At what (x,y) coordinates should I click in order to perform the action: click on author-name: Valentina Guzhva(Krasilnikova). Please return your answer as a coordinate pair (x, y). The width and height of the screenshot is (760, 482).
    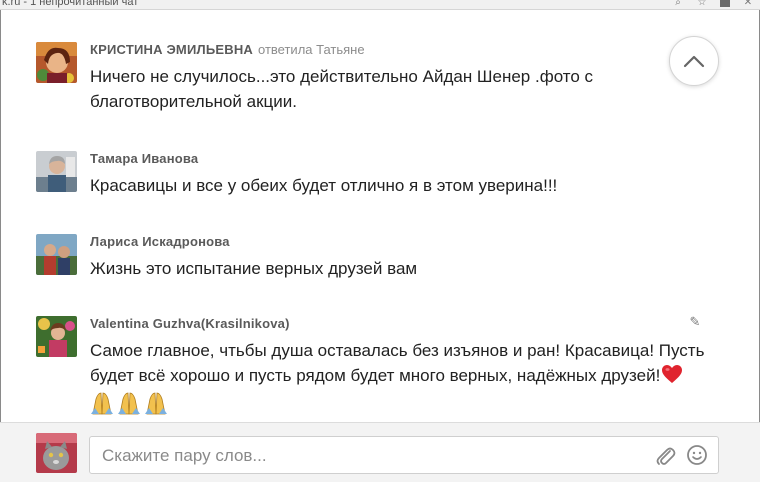
    Looking at the image, I should click on (190, 323).